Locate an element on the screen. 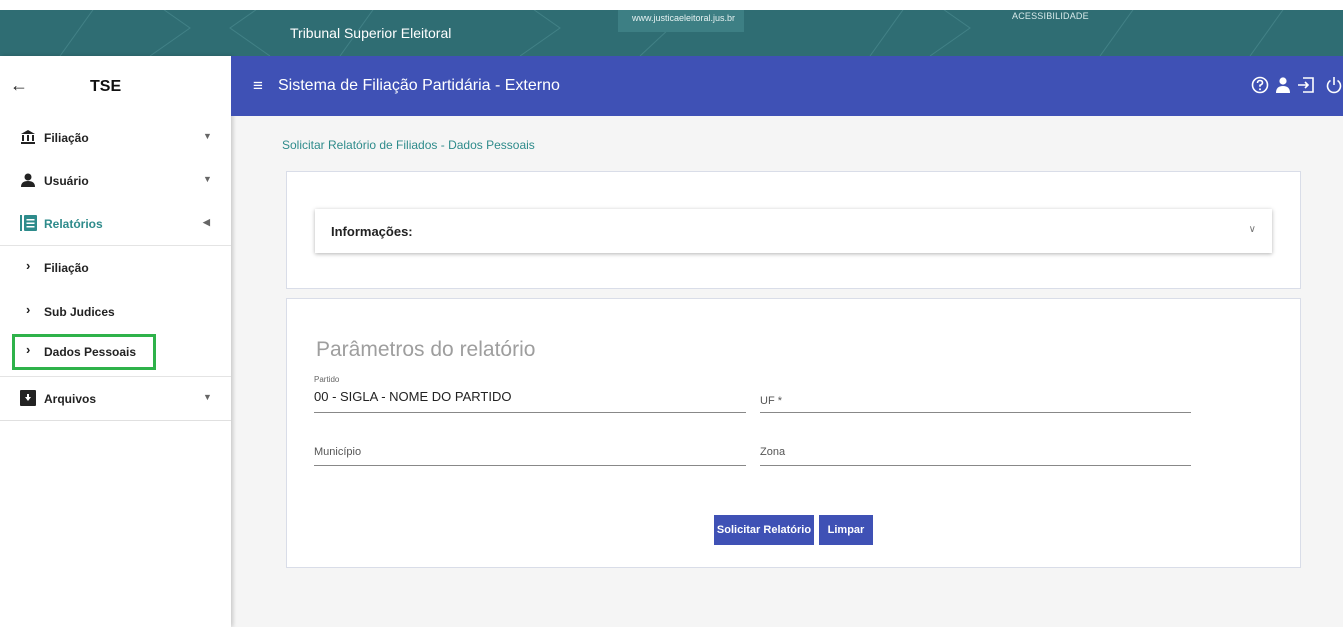 This screenshot has height=627, width=1343. partido-value: 00 - SIGLA - NOME DO PARTIDO is located at coordinates (413, 396).